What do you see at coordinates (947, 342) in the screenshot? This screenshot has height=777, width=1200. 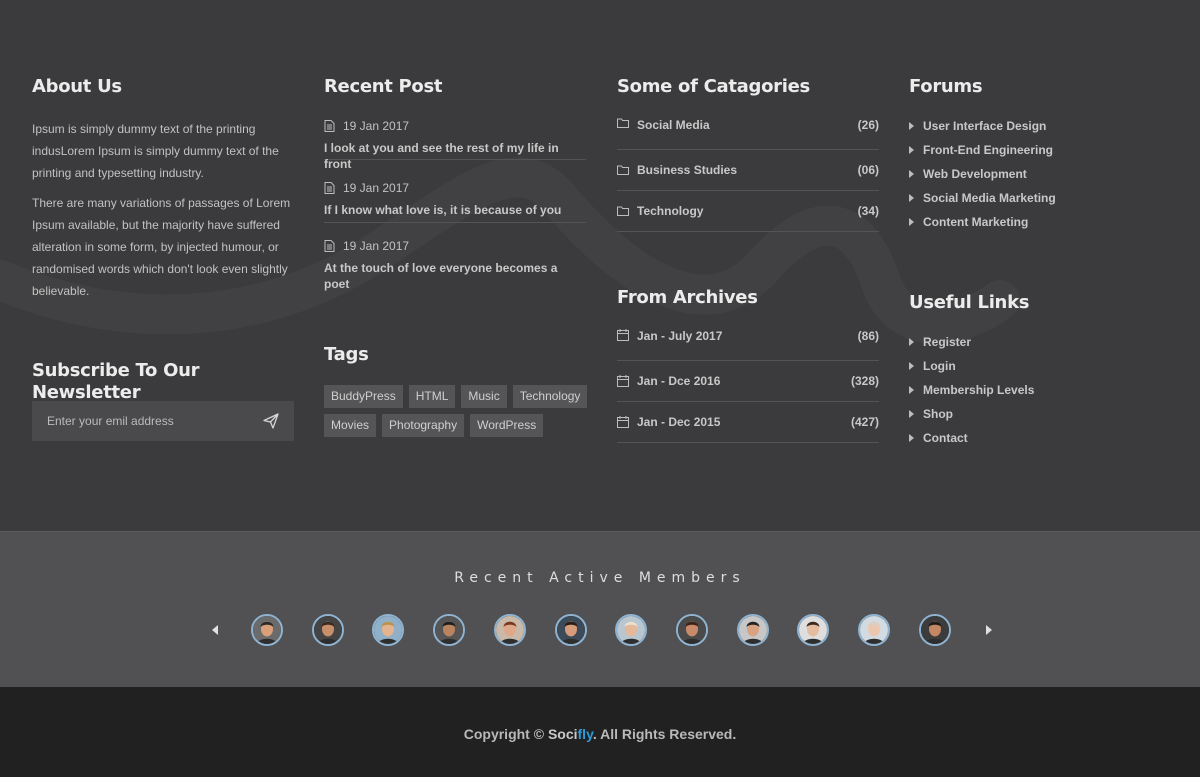 I see `useful-link-label: Register` at bounding box center [947, 342].